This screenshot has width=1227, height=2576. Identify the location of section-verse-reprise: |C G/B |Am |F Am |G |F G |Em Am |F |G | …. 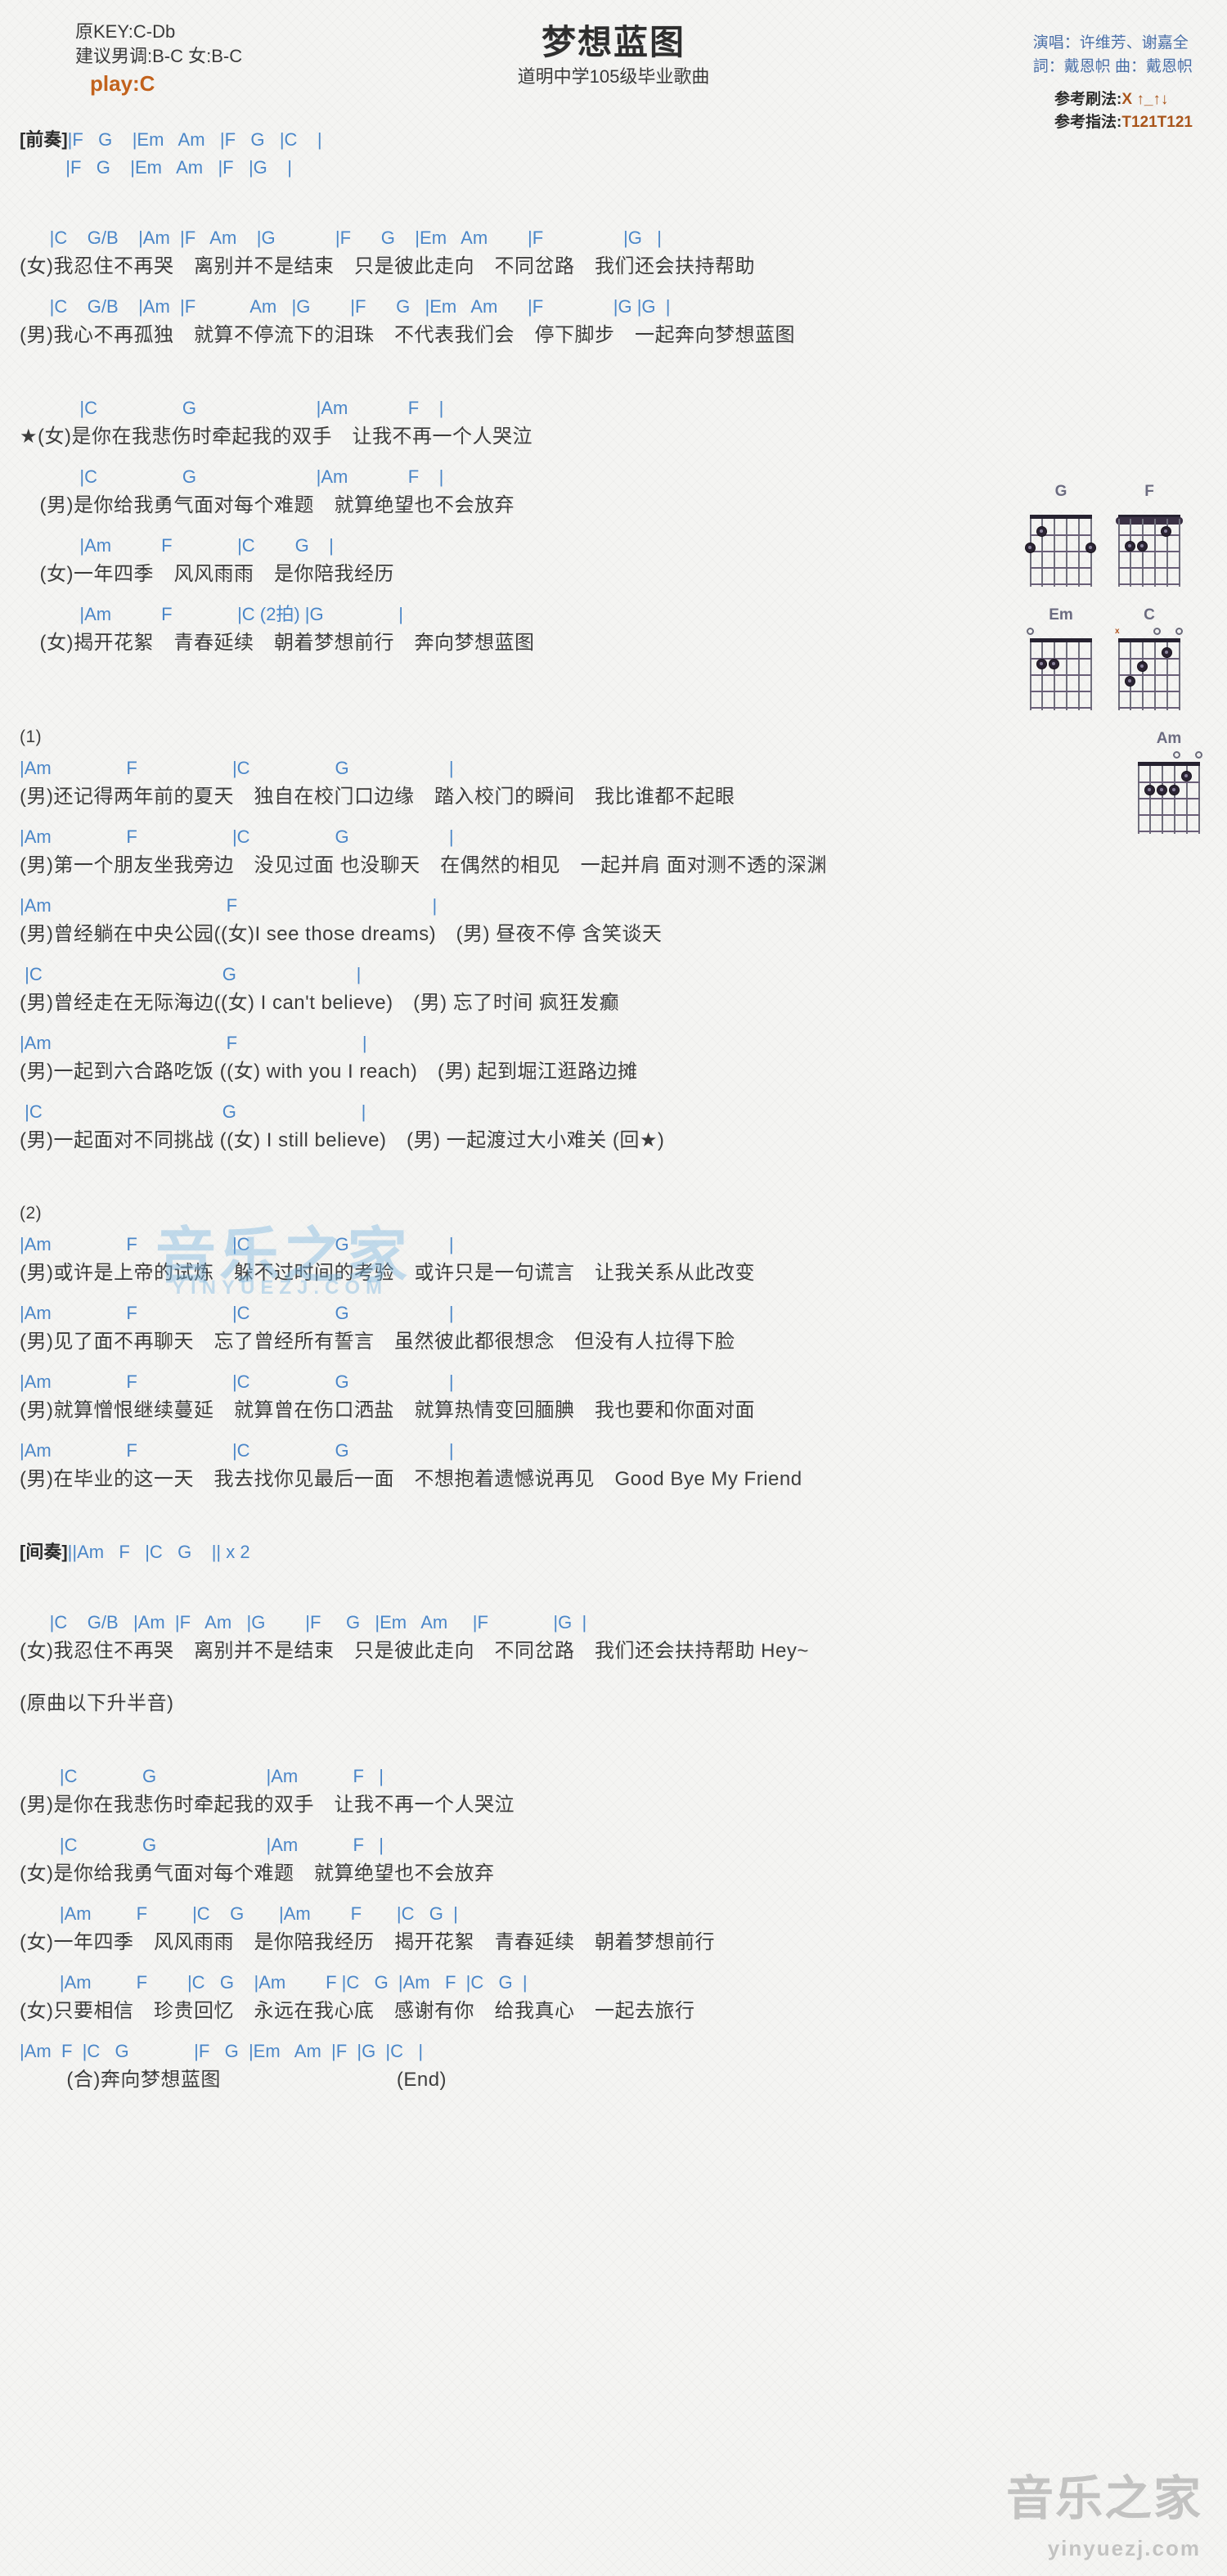
(613, 1670).